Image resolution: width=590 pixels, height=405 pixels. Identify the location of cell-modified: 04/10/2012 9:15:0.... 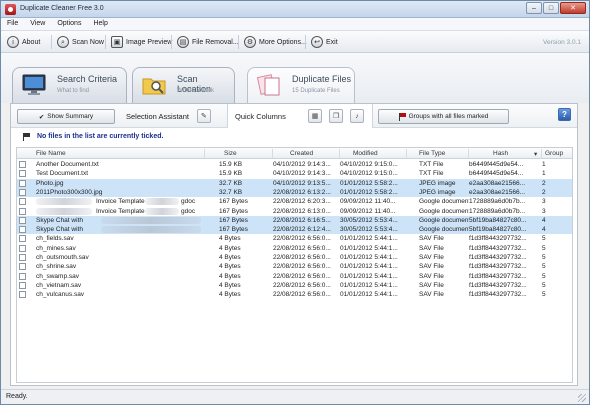
(369, 174).